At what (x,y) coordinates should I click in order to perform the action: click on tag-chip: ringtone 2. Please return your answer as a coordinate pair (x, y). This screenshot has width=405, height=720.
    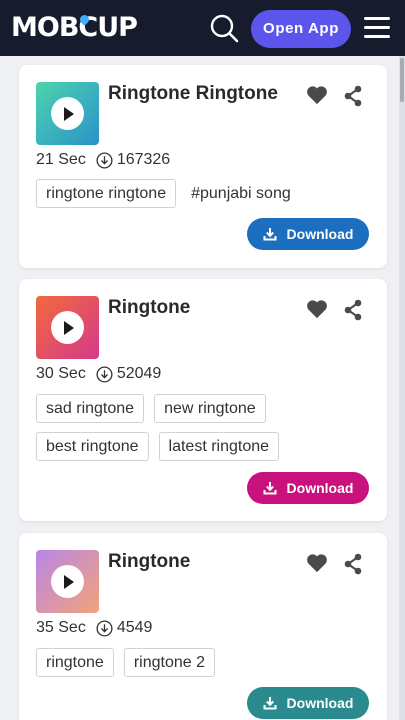
    Looking at the image, I should click on (169, 662).